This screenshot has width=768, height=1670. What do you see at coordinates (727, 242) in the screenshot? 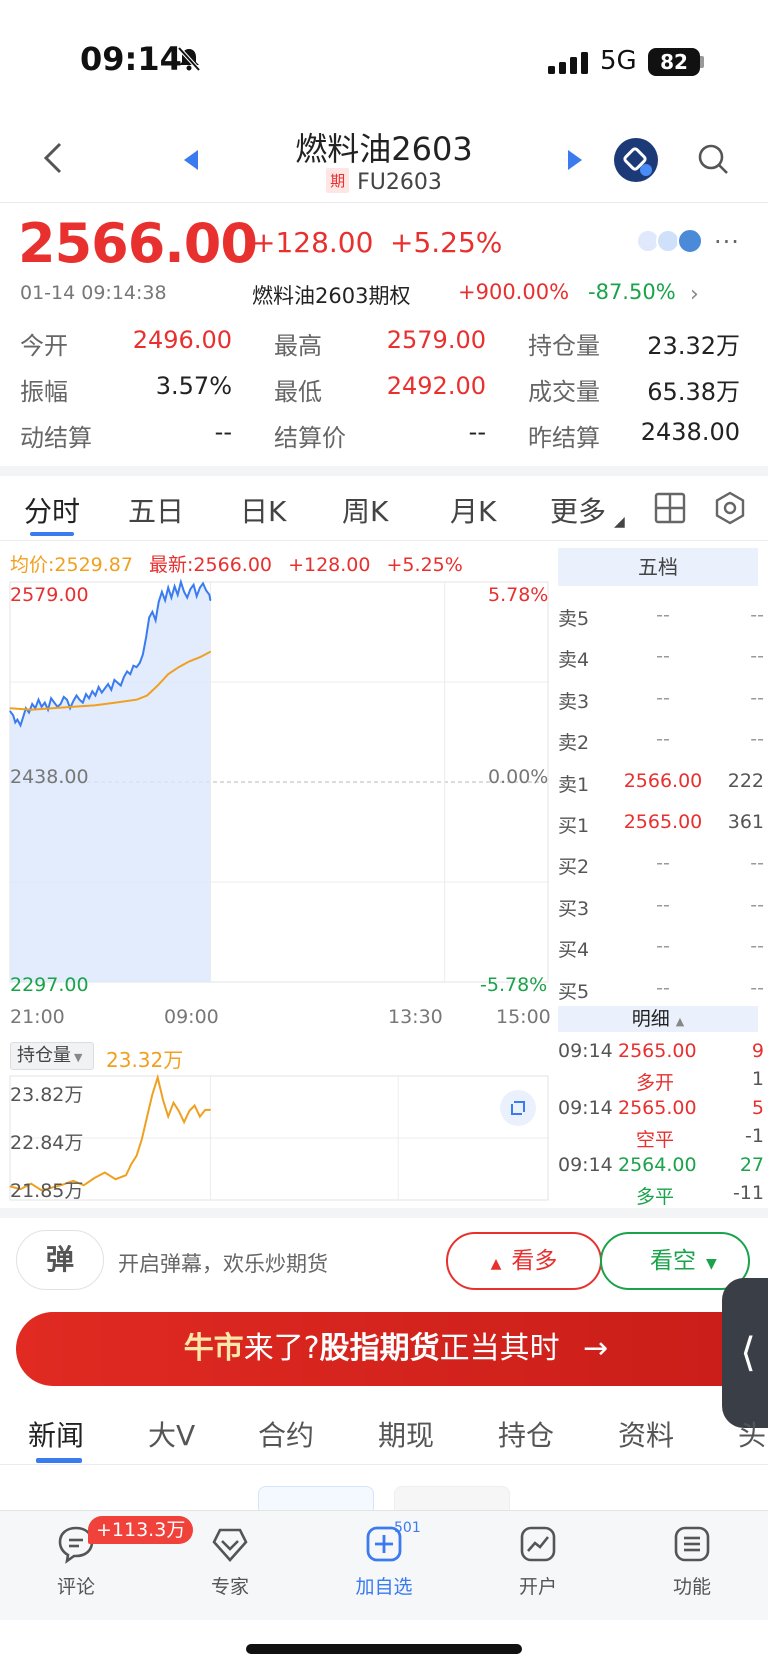
I see `more-icon: ···` at bounding box center [727, 242].